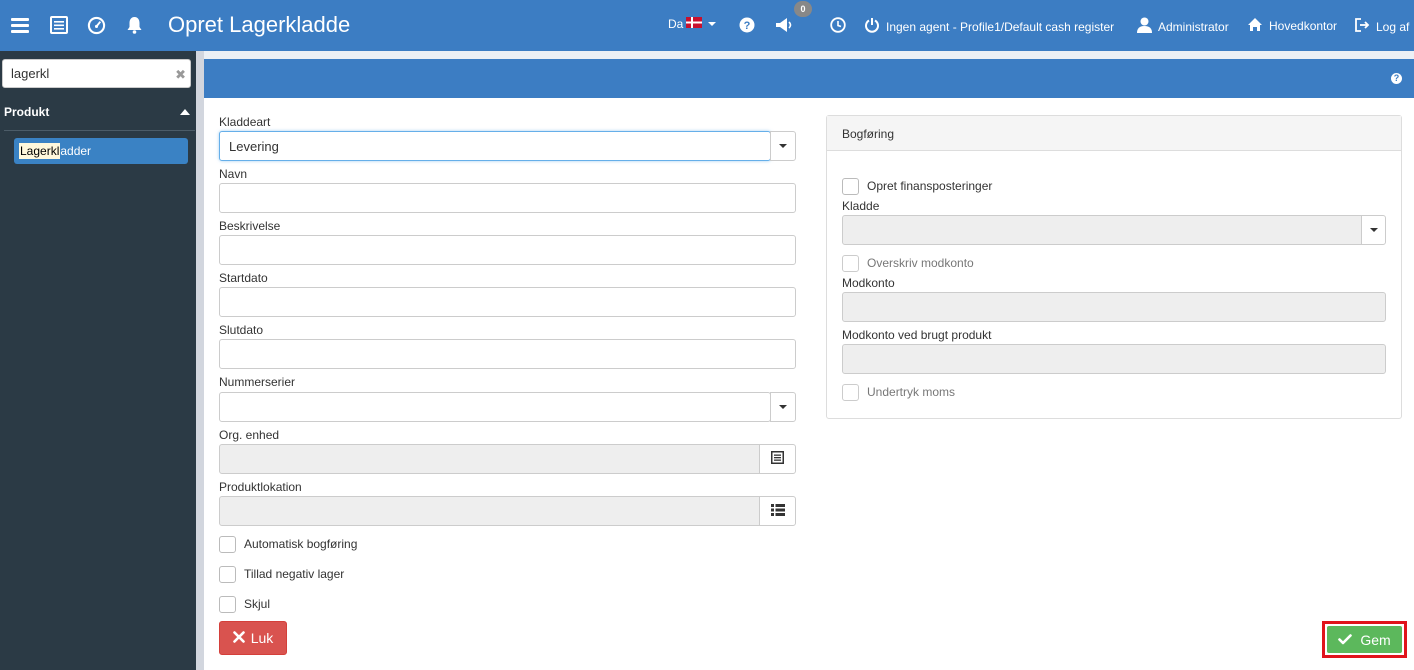  What do you see at coordinates (1362, 26) in the screenshot?
I see `logout-icon` at bounding box center [1362, 26].